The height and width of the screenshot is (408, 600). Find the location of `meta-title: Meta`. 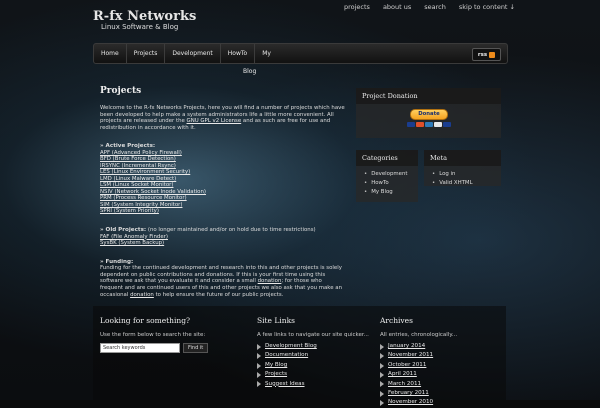

meta-title: Meta is located at coordinates (462, 158).